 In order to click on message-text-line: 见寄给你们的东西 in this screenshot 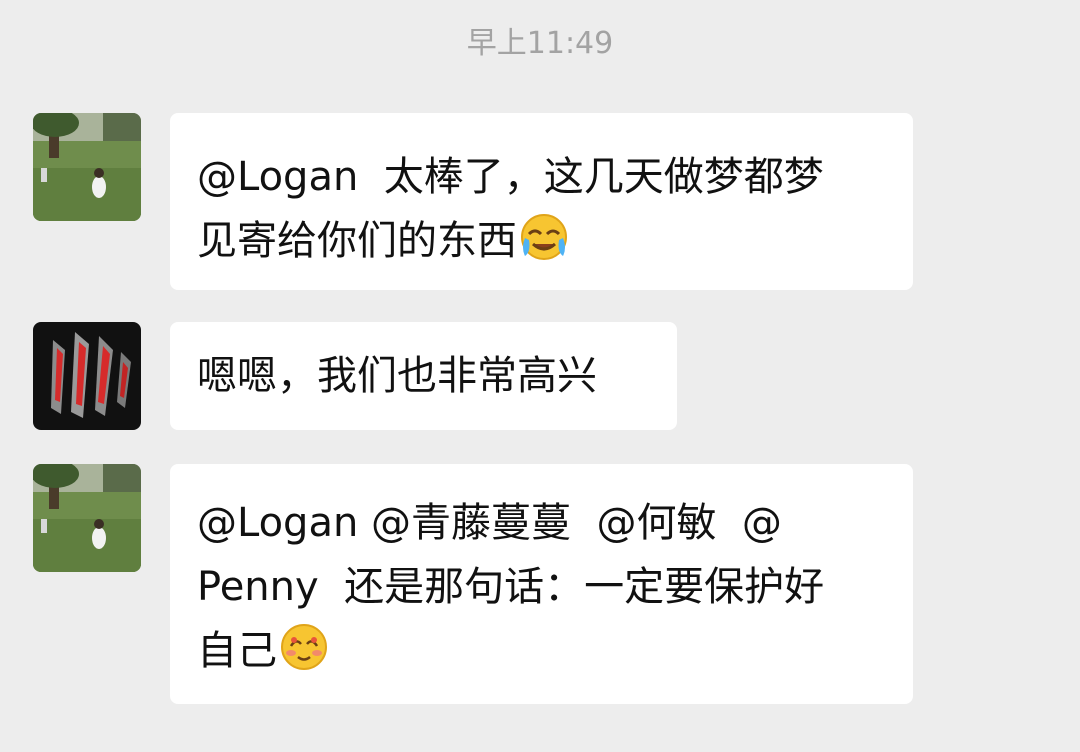, I will do `click(555, 241)`.